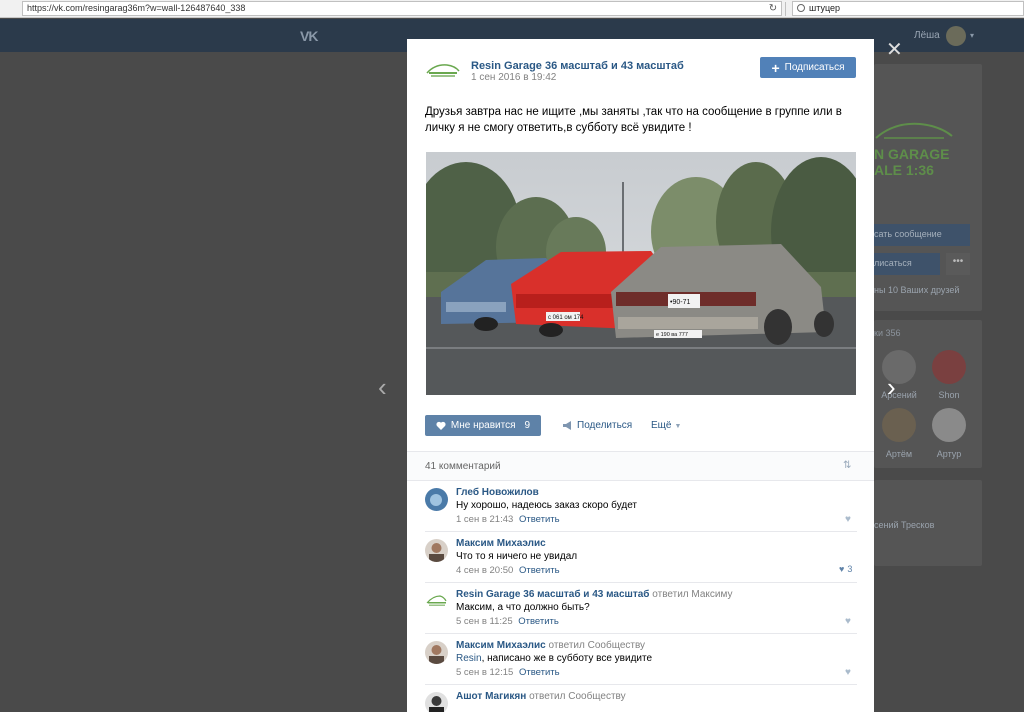  What do you see at coordinates (641, 698) in the screenshot?
I see `comment-item: Ашот Магикян ответил Сообществу` at bounding box center [641, 698].